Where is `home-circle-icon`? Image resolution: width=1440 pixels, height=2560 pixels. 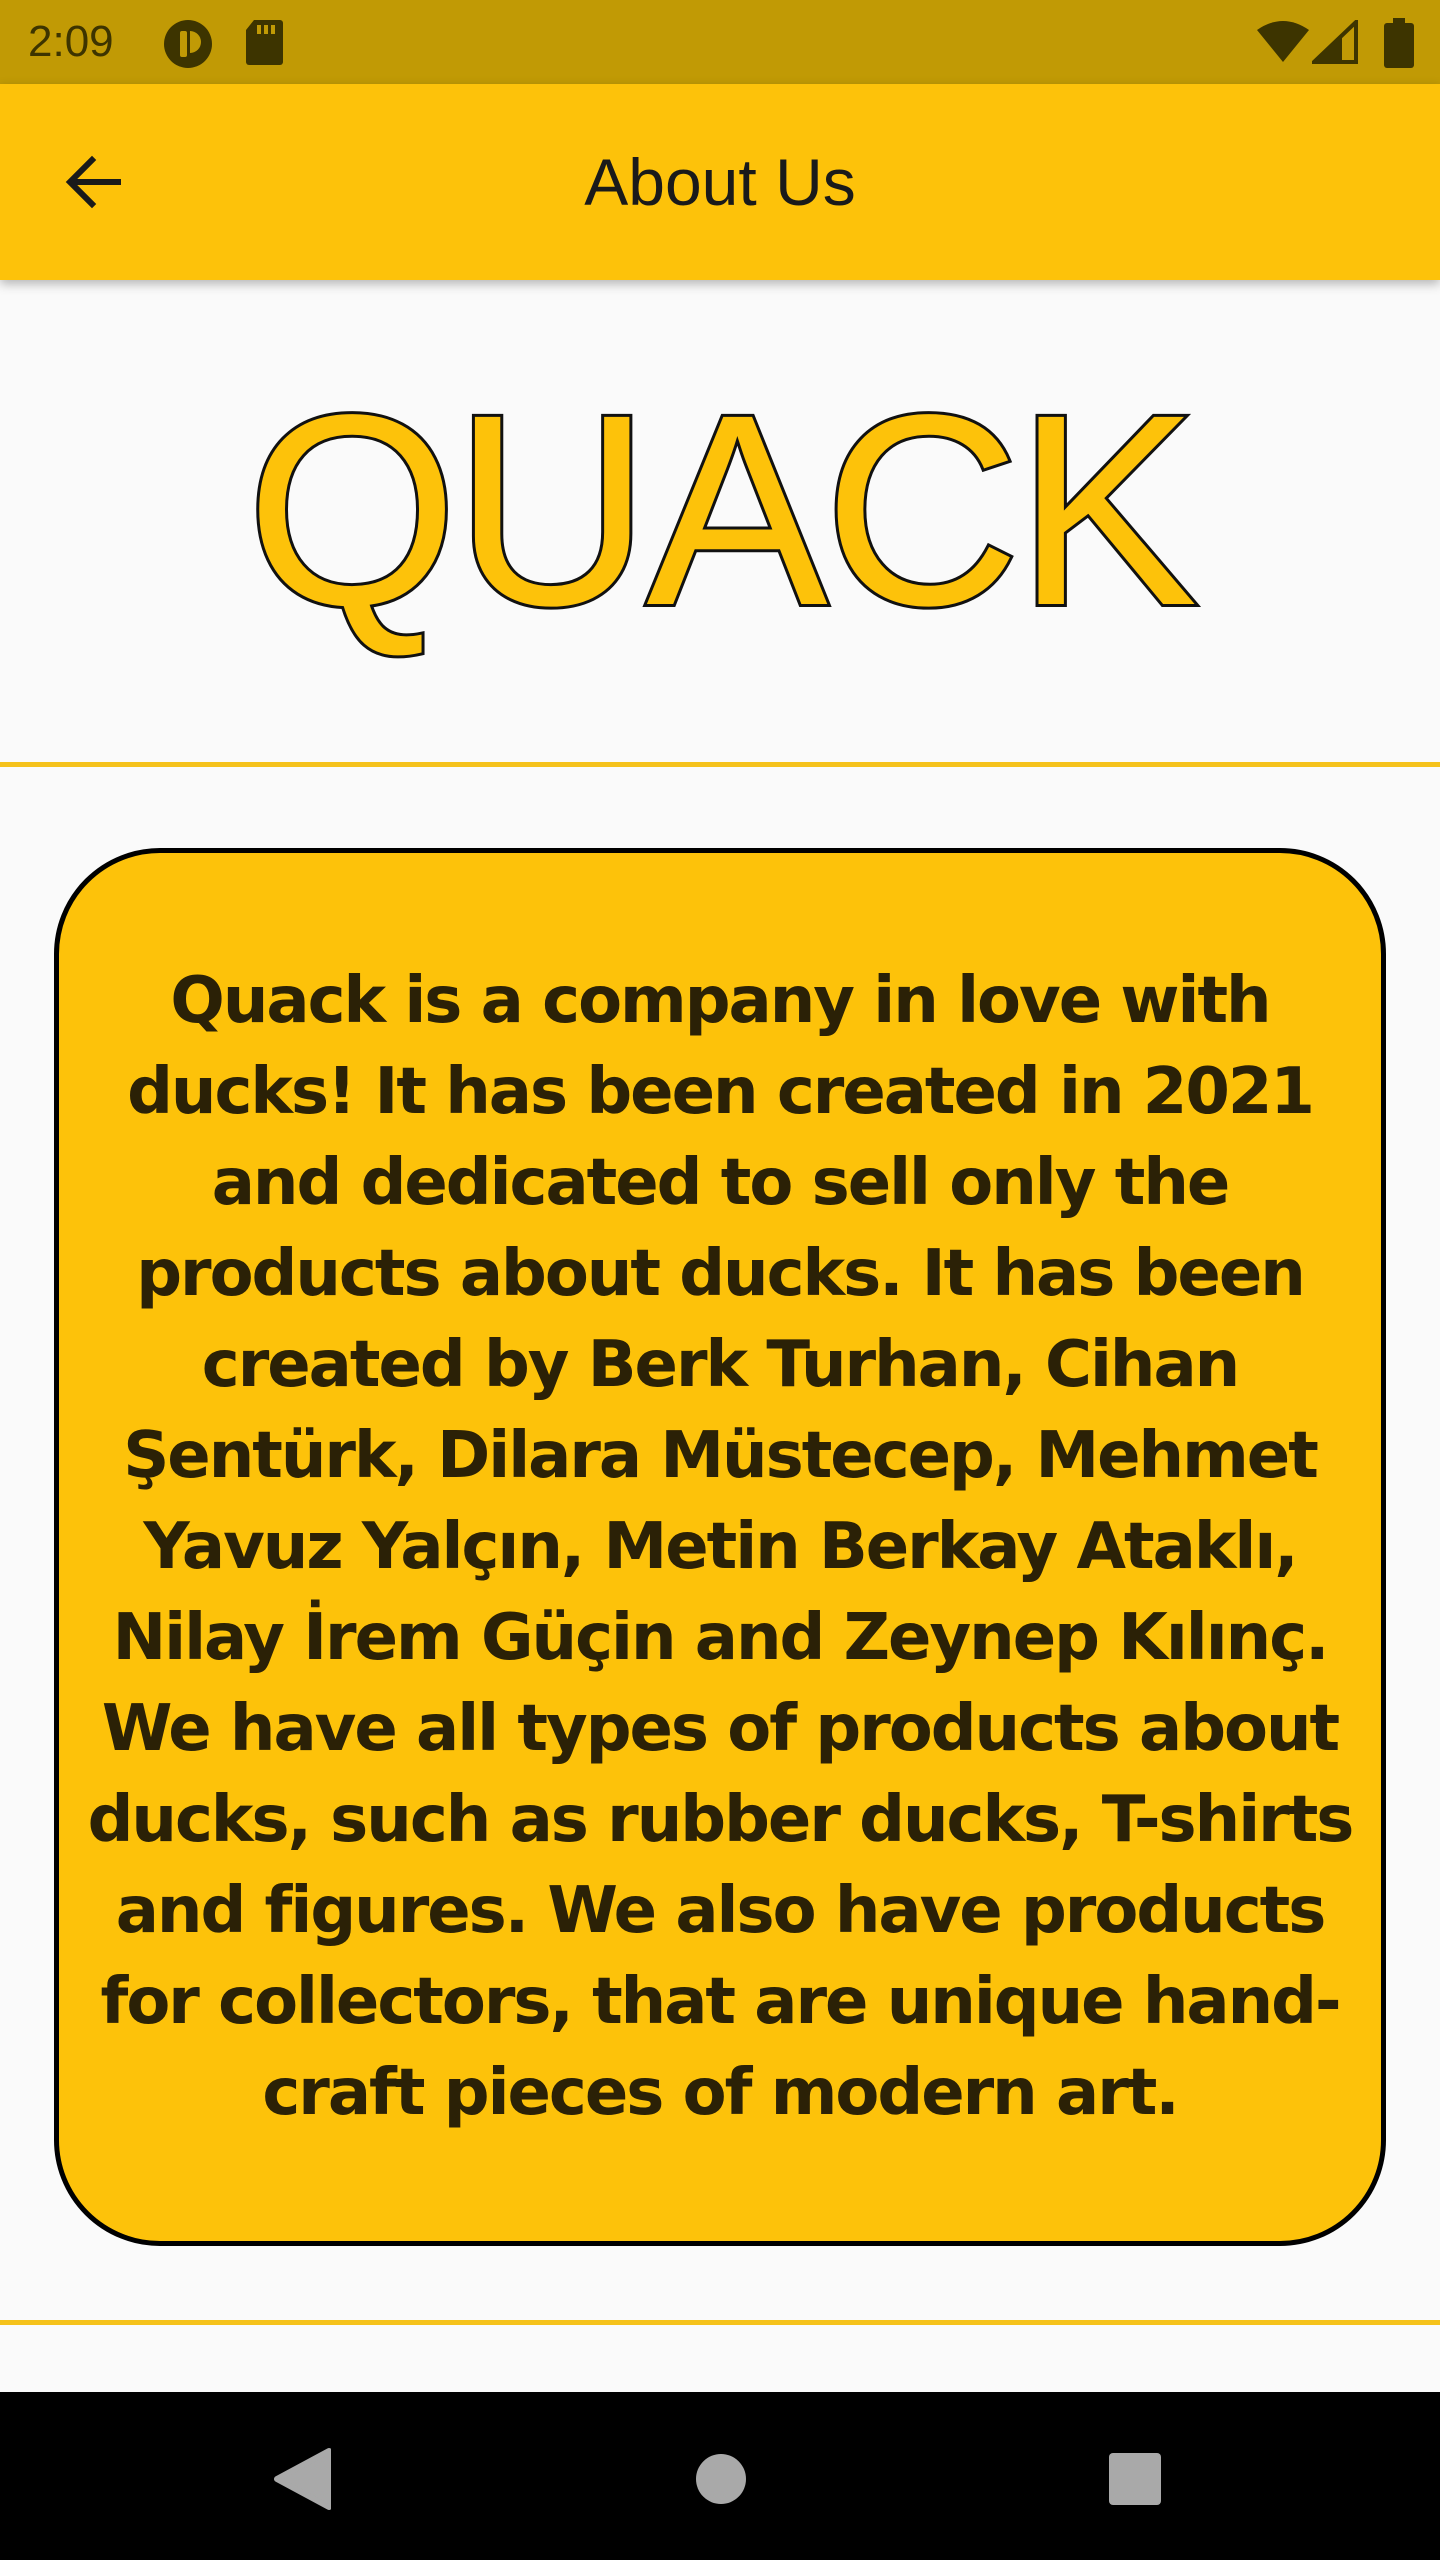 home-circle-icon is located at coordinates (721, 2479).